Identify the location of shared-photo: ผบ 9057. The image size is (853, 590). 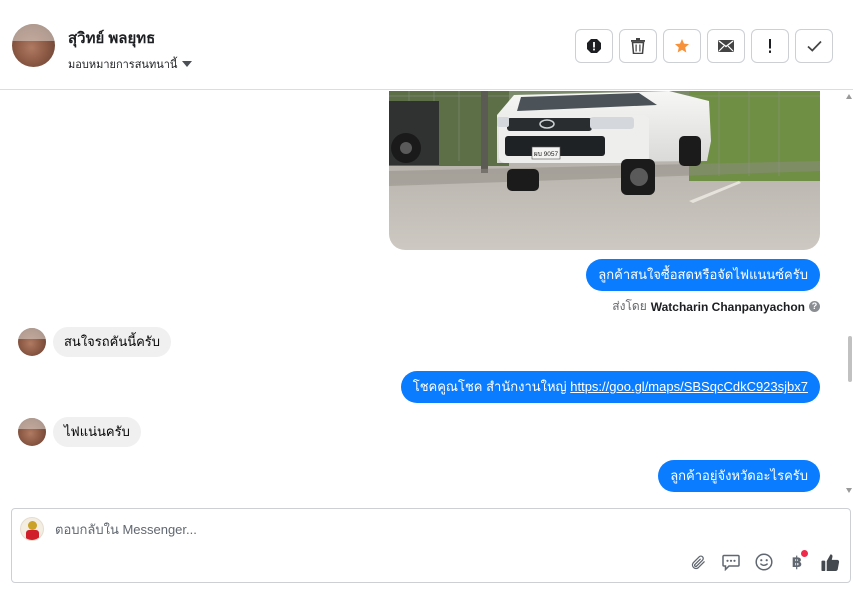
(604, 170).